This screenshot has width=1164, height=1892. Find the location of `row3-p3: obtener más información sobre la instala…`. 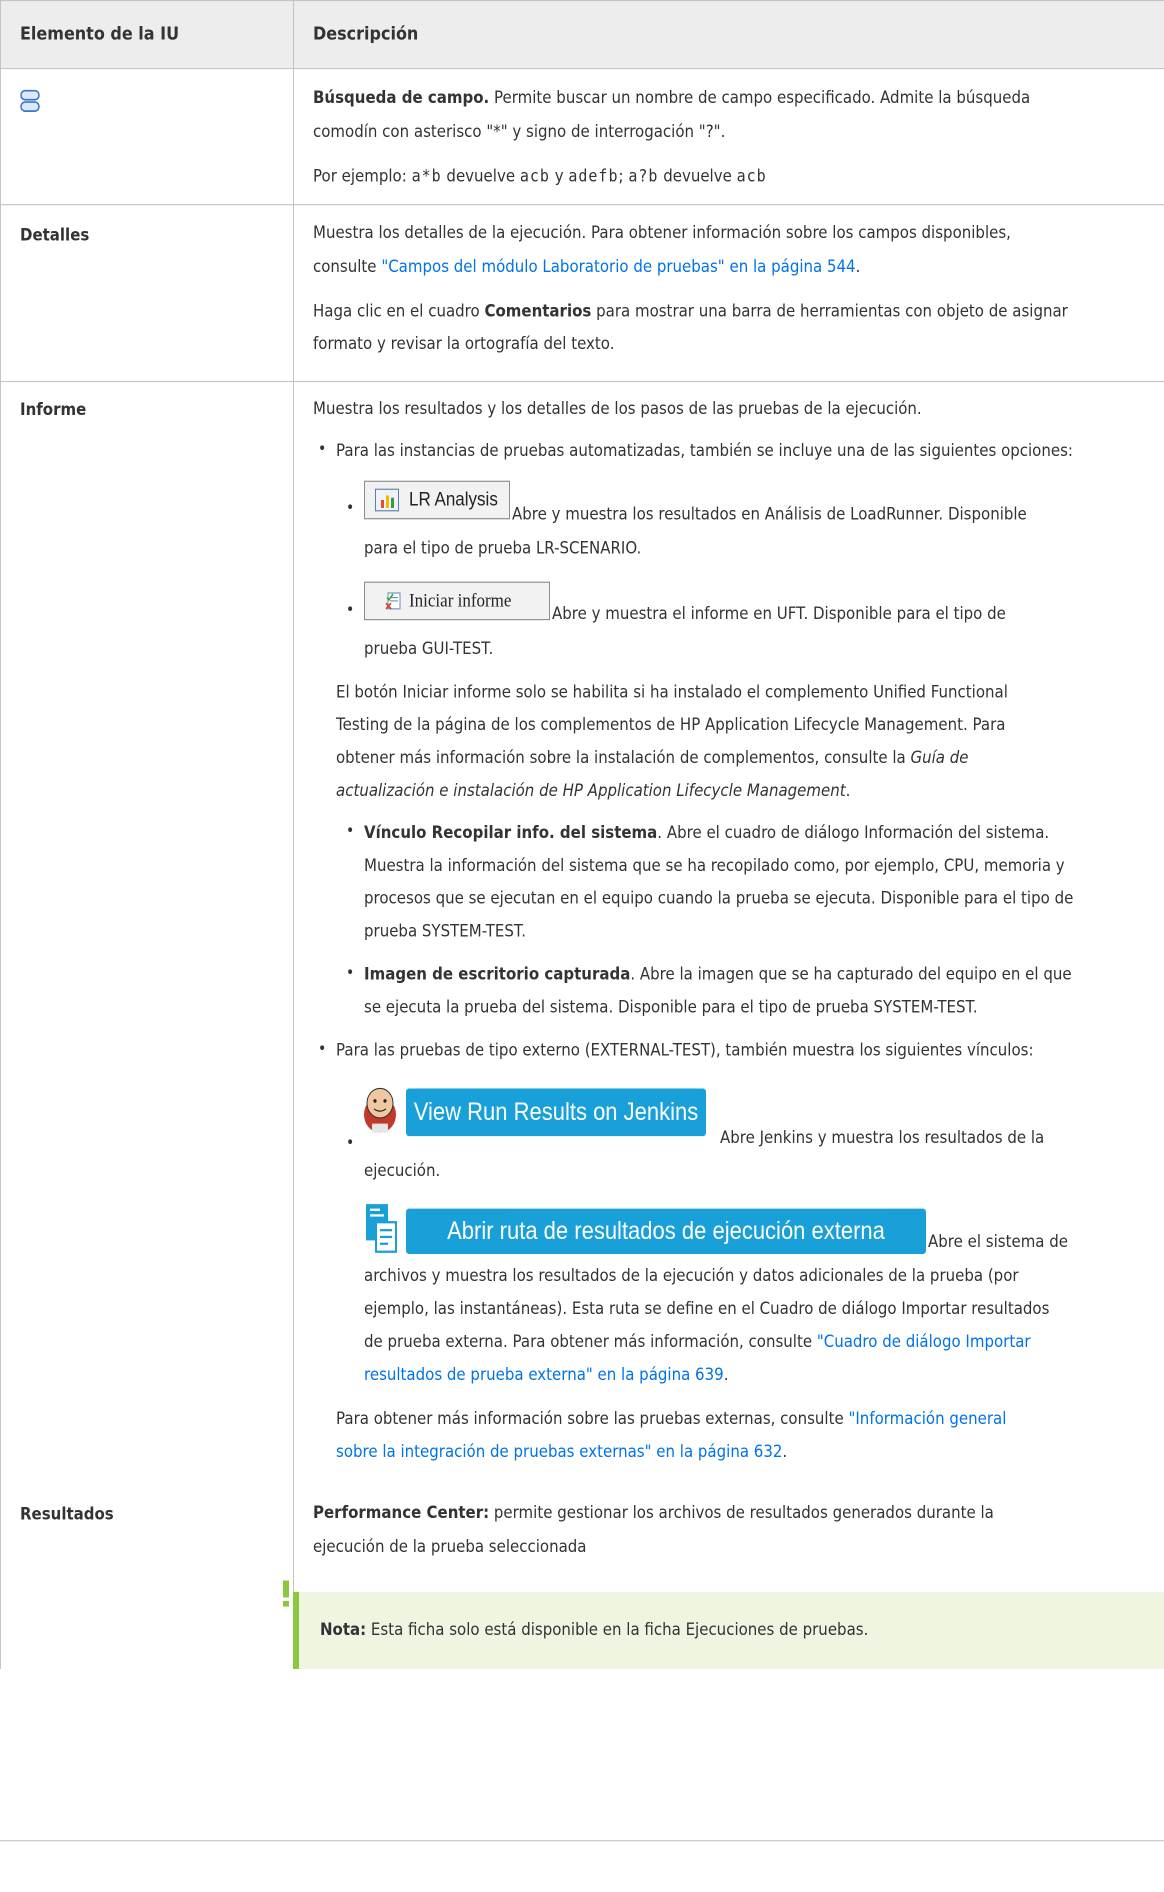

row3-p3: obtener más información sobre la instala… is located at coordinates (652, 757).